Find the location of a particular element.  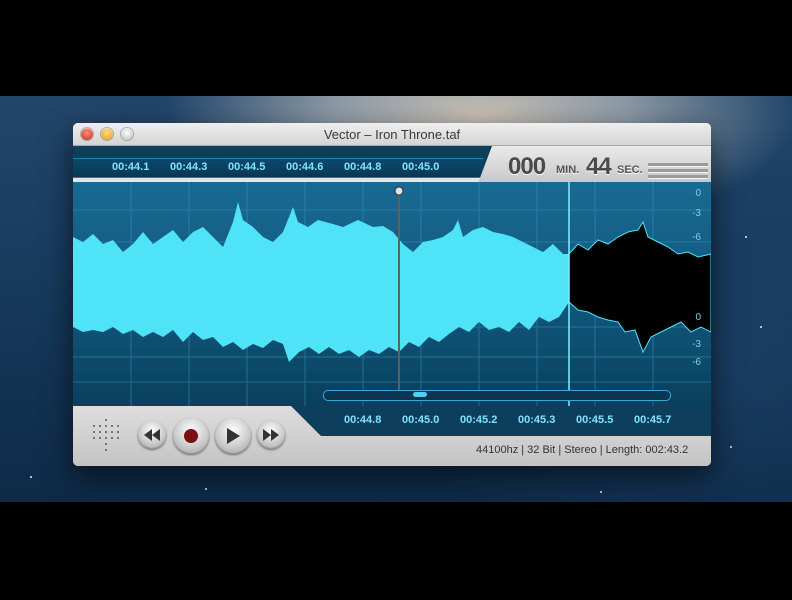

record-button is located at coordinates (191, 436).